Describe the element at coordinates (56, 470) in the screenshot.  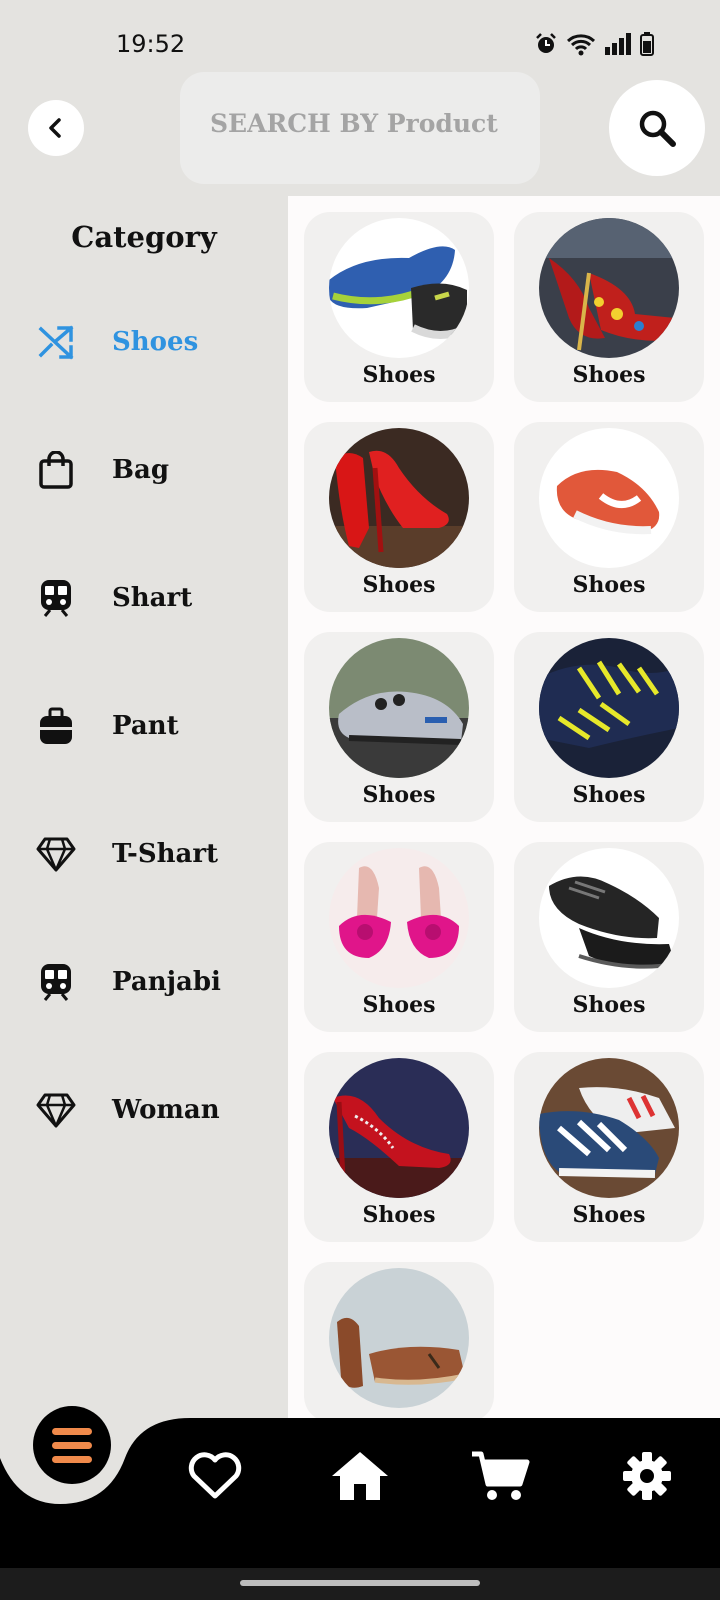
I see `shopping-bag-icon` at that location.